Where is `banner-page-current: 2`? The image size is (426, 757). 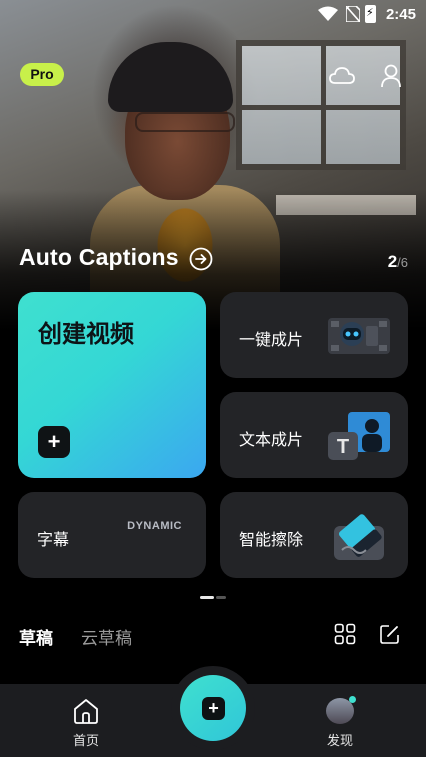 banner-page-current: 2 is located at coordinates (392, 261).